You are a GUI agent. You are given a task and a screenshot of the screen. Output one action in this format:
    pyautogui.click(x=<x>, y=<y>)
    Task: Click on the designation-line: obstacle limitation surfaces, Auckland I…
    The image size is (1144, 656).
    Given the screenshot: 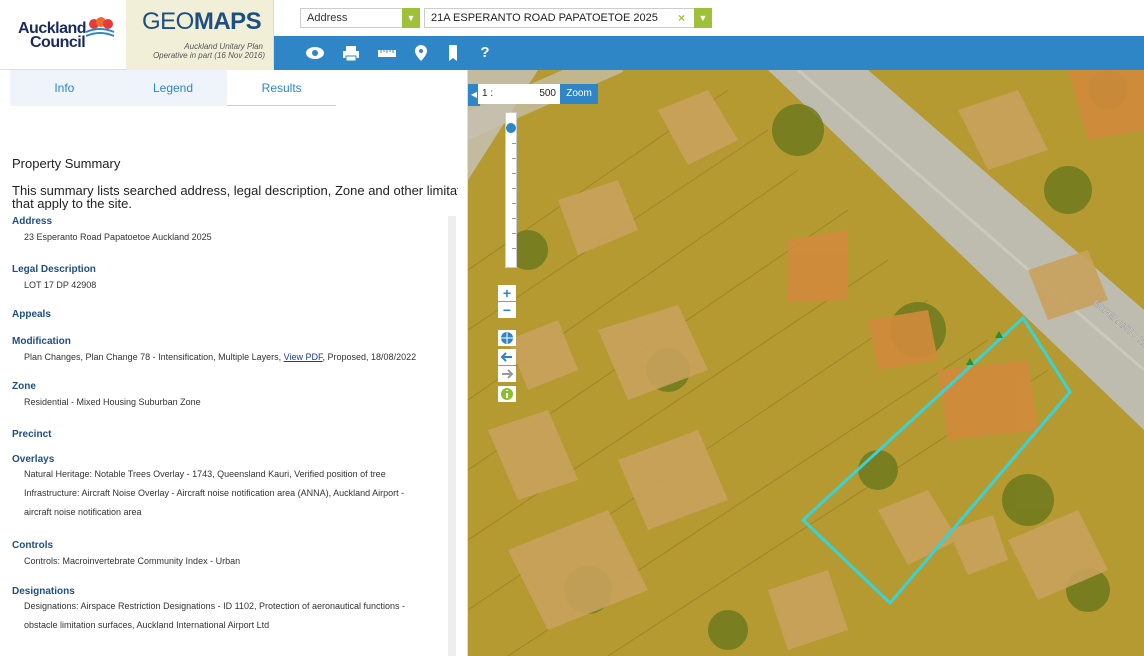 What is the action you would take?
    pyautogui.click(x=147, y=625)
    